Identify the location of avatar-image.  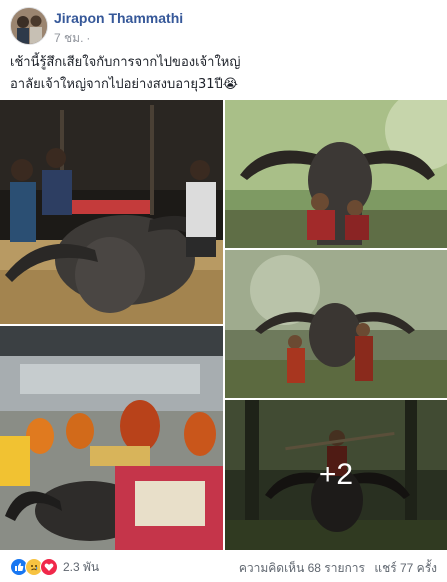
(29, 26).